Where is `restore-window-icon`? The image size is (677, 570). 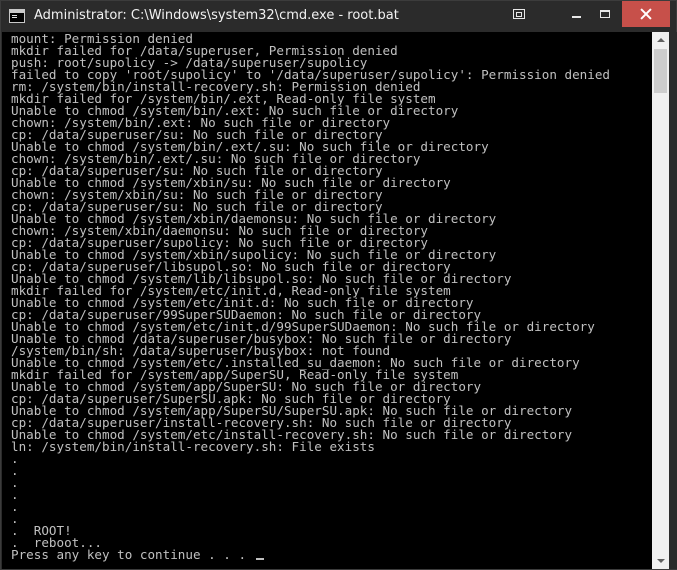 restore-window-icon is located at coordinates (519, 14).